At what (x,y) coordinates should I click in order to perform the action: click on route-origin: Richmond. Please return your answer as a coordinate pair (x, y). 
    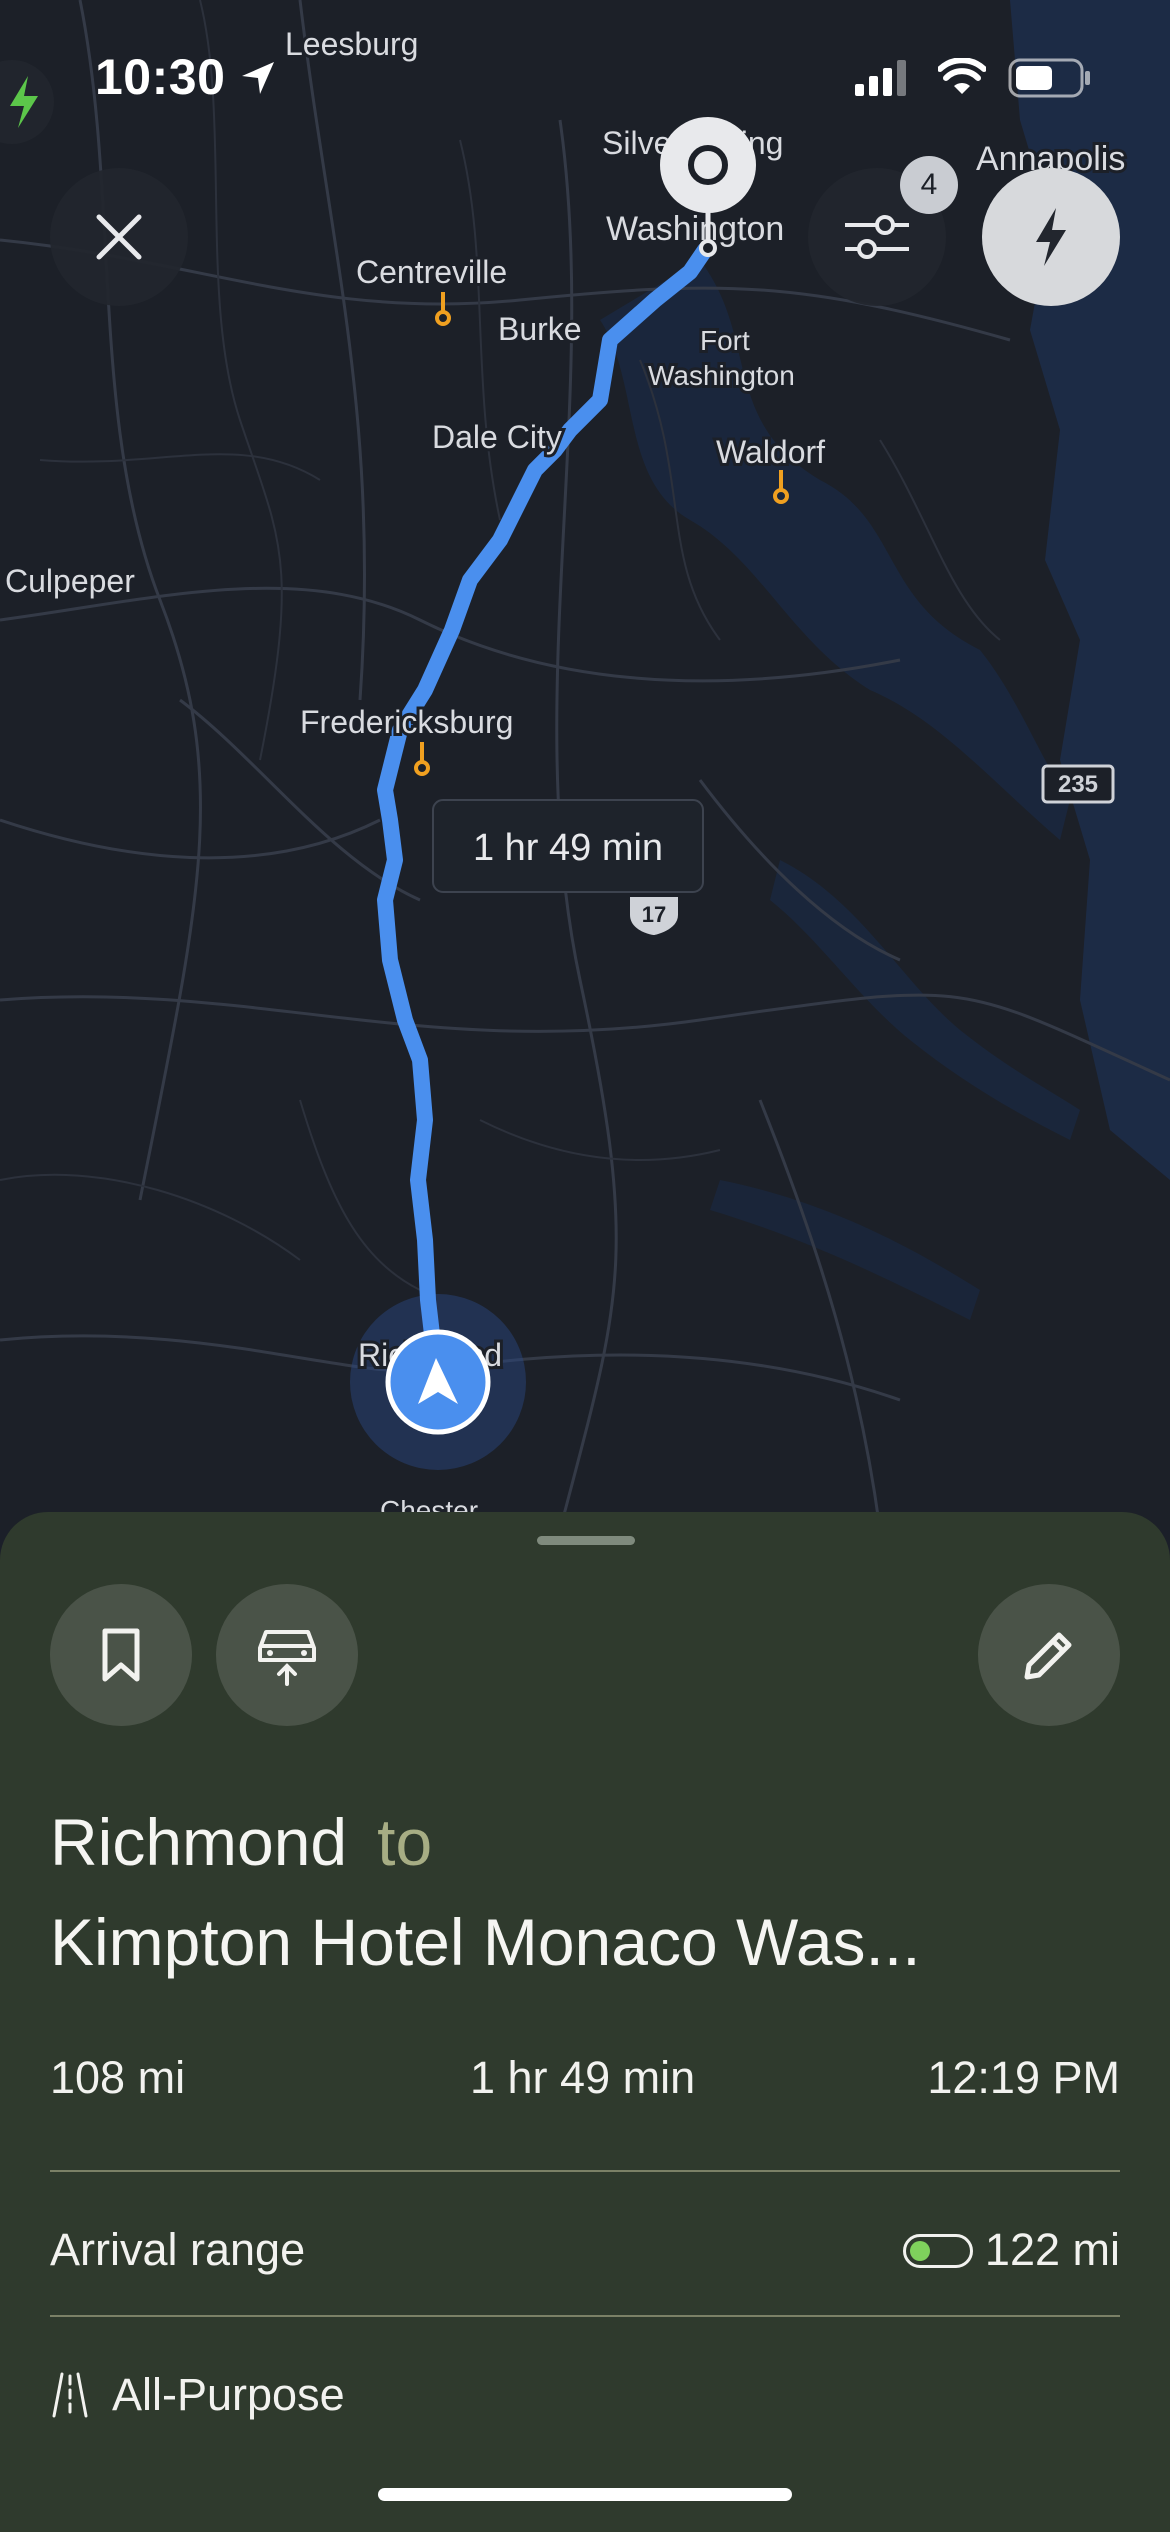
    Looking at the image, I should click on (199, 1842).